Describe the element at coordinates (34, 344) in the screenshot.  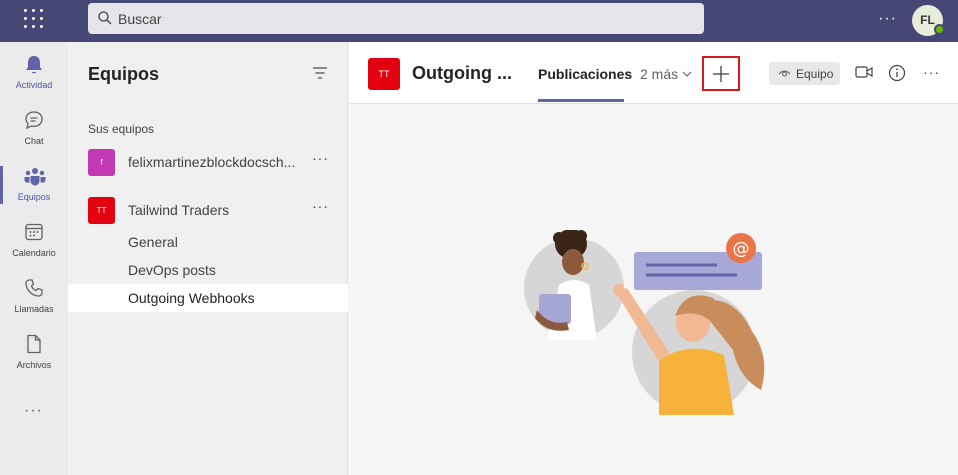
I see `file-icon` at that location.